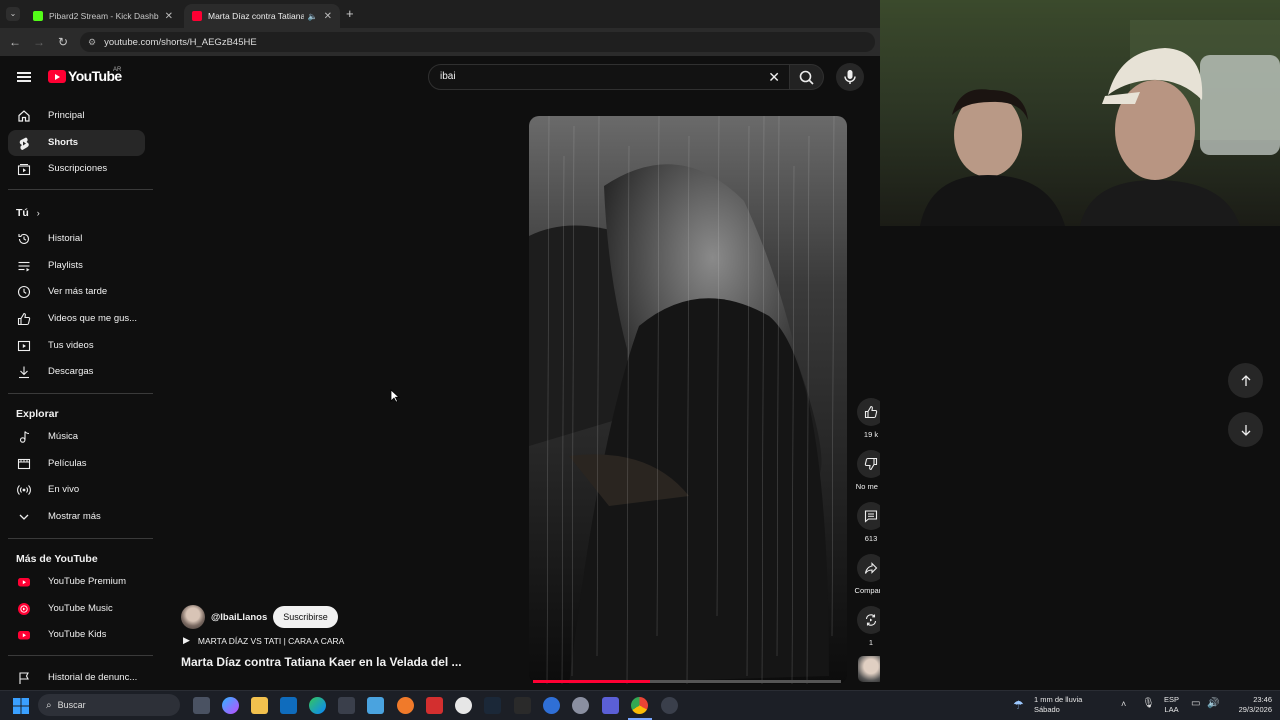  Describe the element at coordinates (109, 705) in the screenshot. I see `taskbar-search: ⌕ Buscar` at that location.